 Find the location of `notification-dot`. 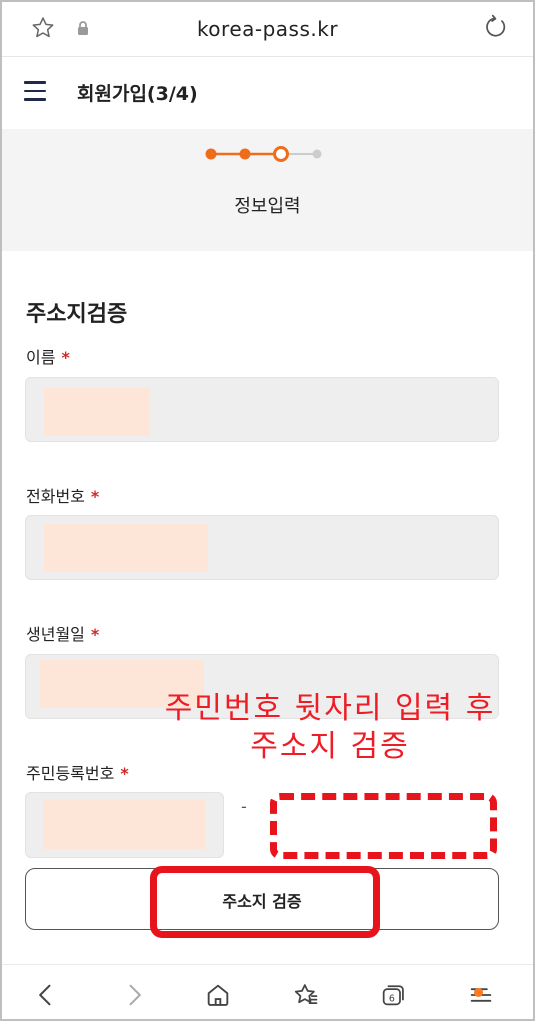

notification-dot is located at coordinates (478, 992).